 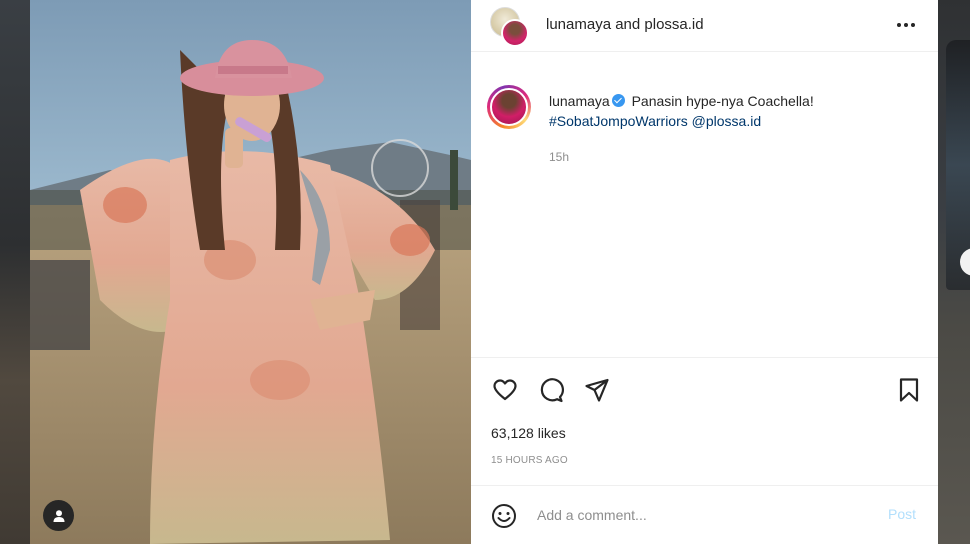 I want to click on likes-count: 63,128 likes, so click(x=528, y=433).